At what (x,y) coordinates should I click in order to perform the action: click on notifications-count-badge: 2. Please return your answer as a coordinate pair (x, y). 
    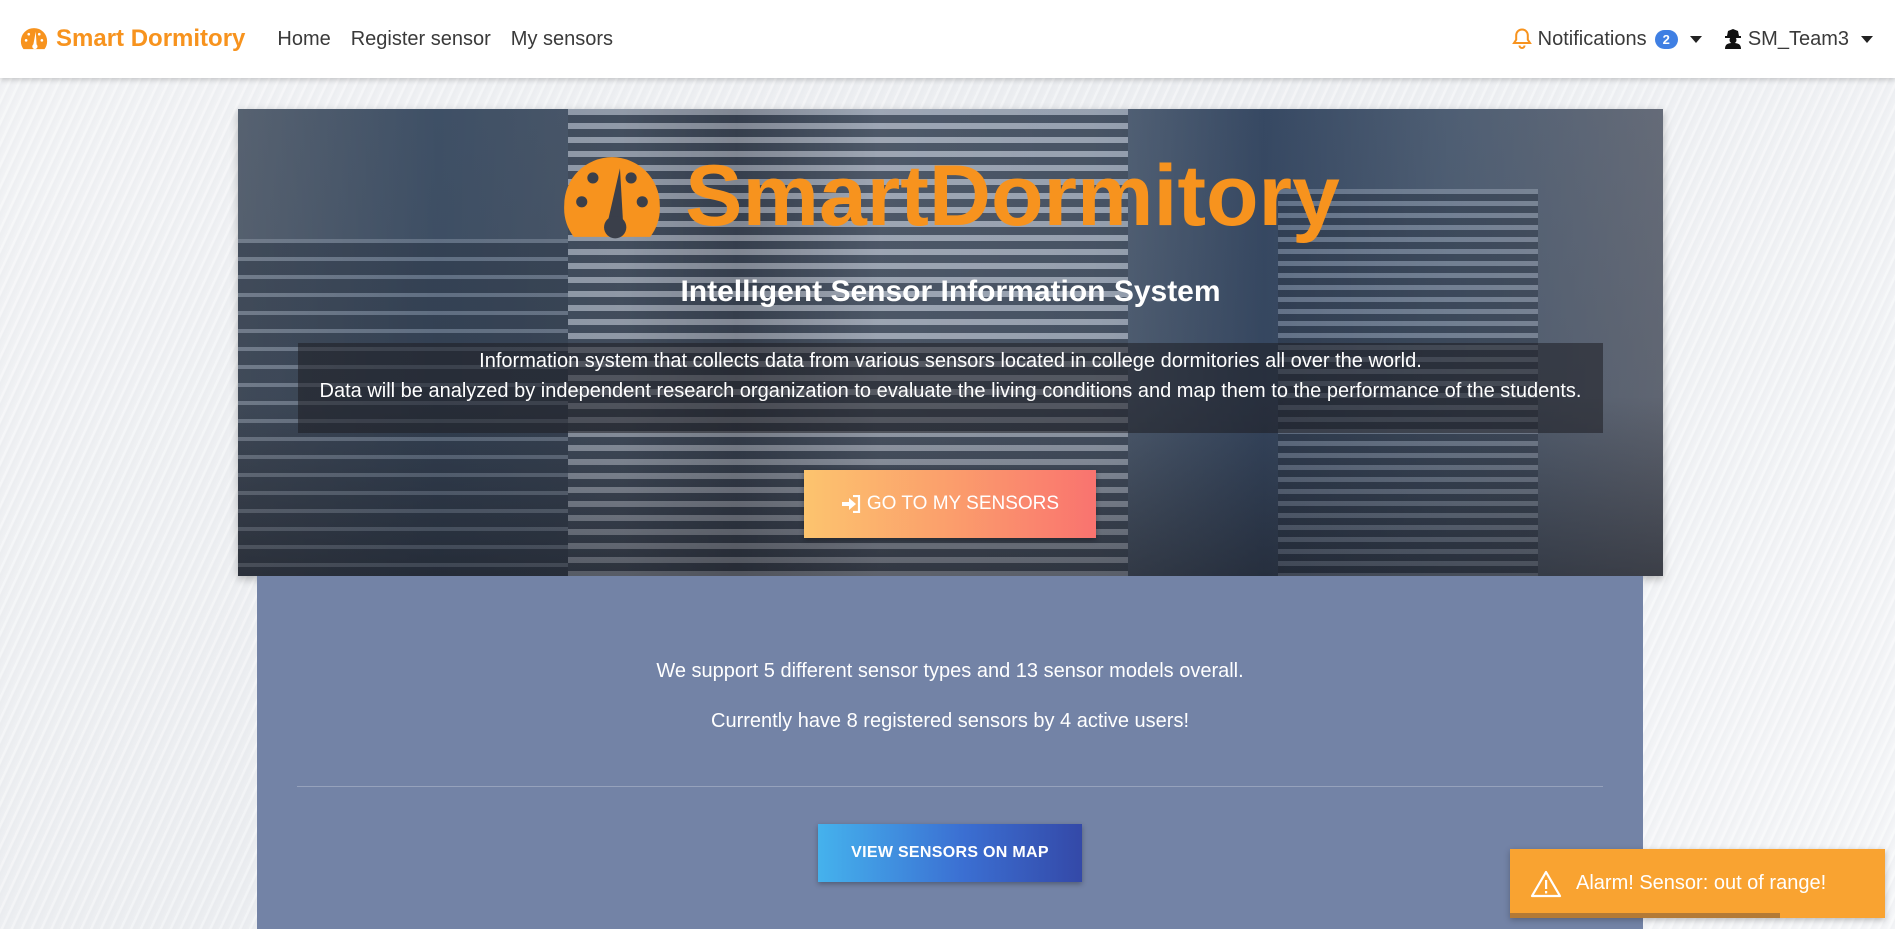
    Looking at the image, I should click on (1666, 39).